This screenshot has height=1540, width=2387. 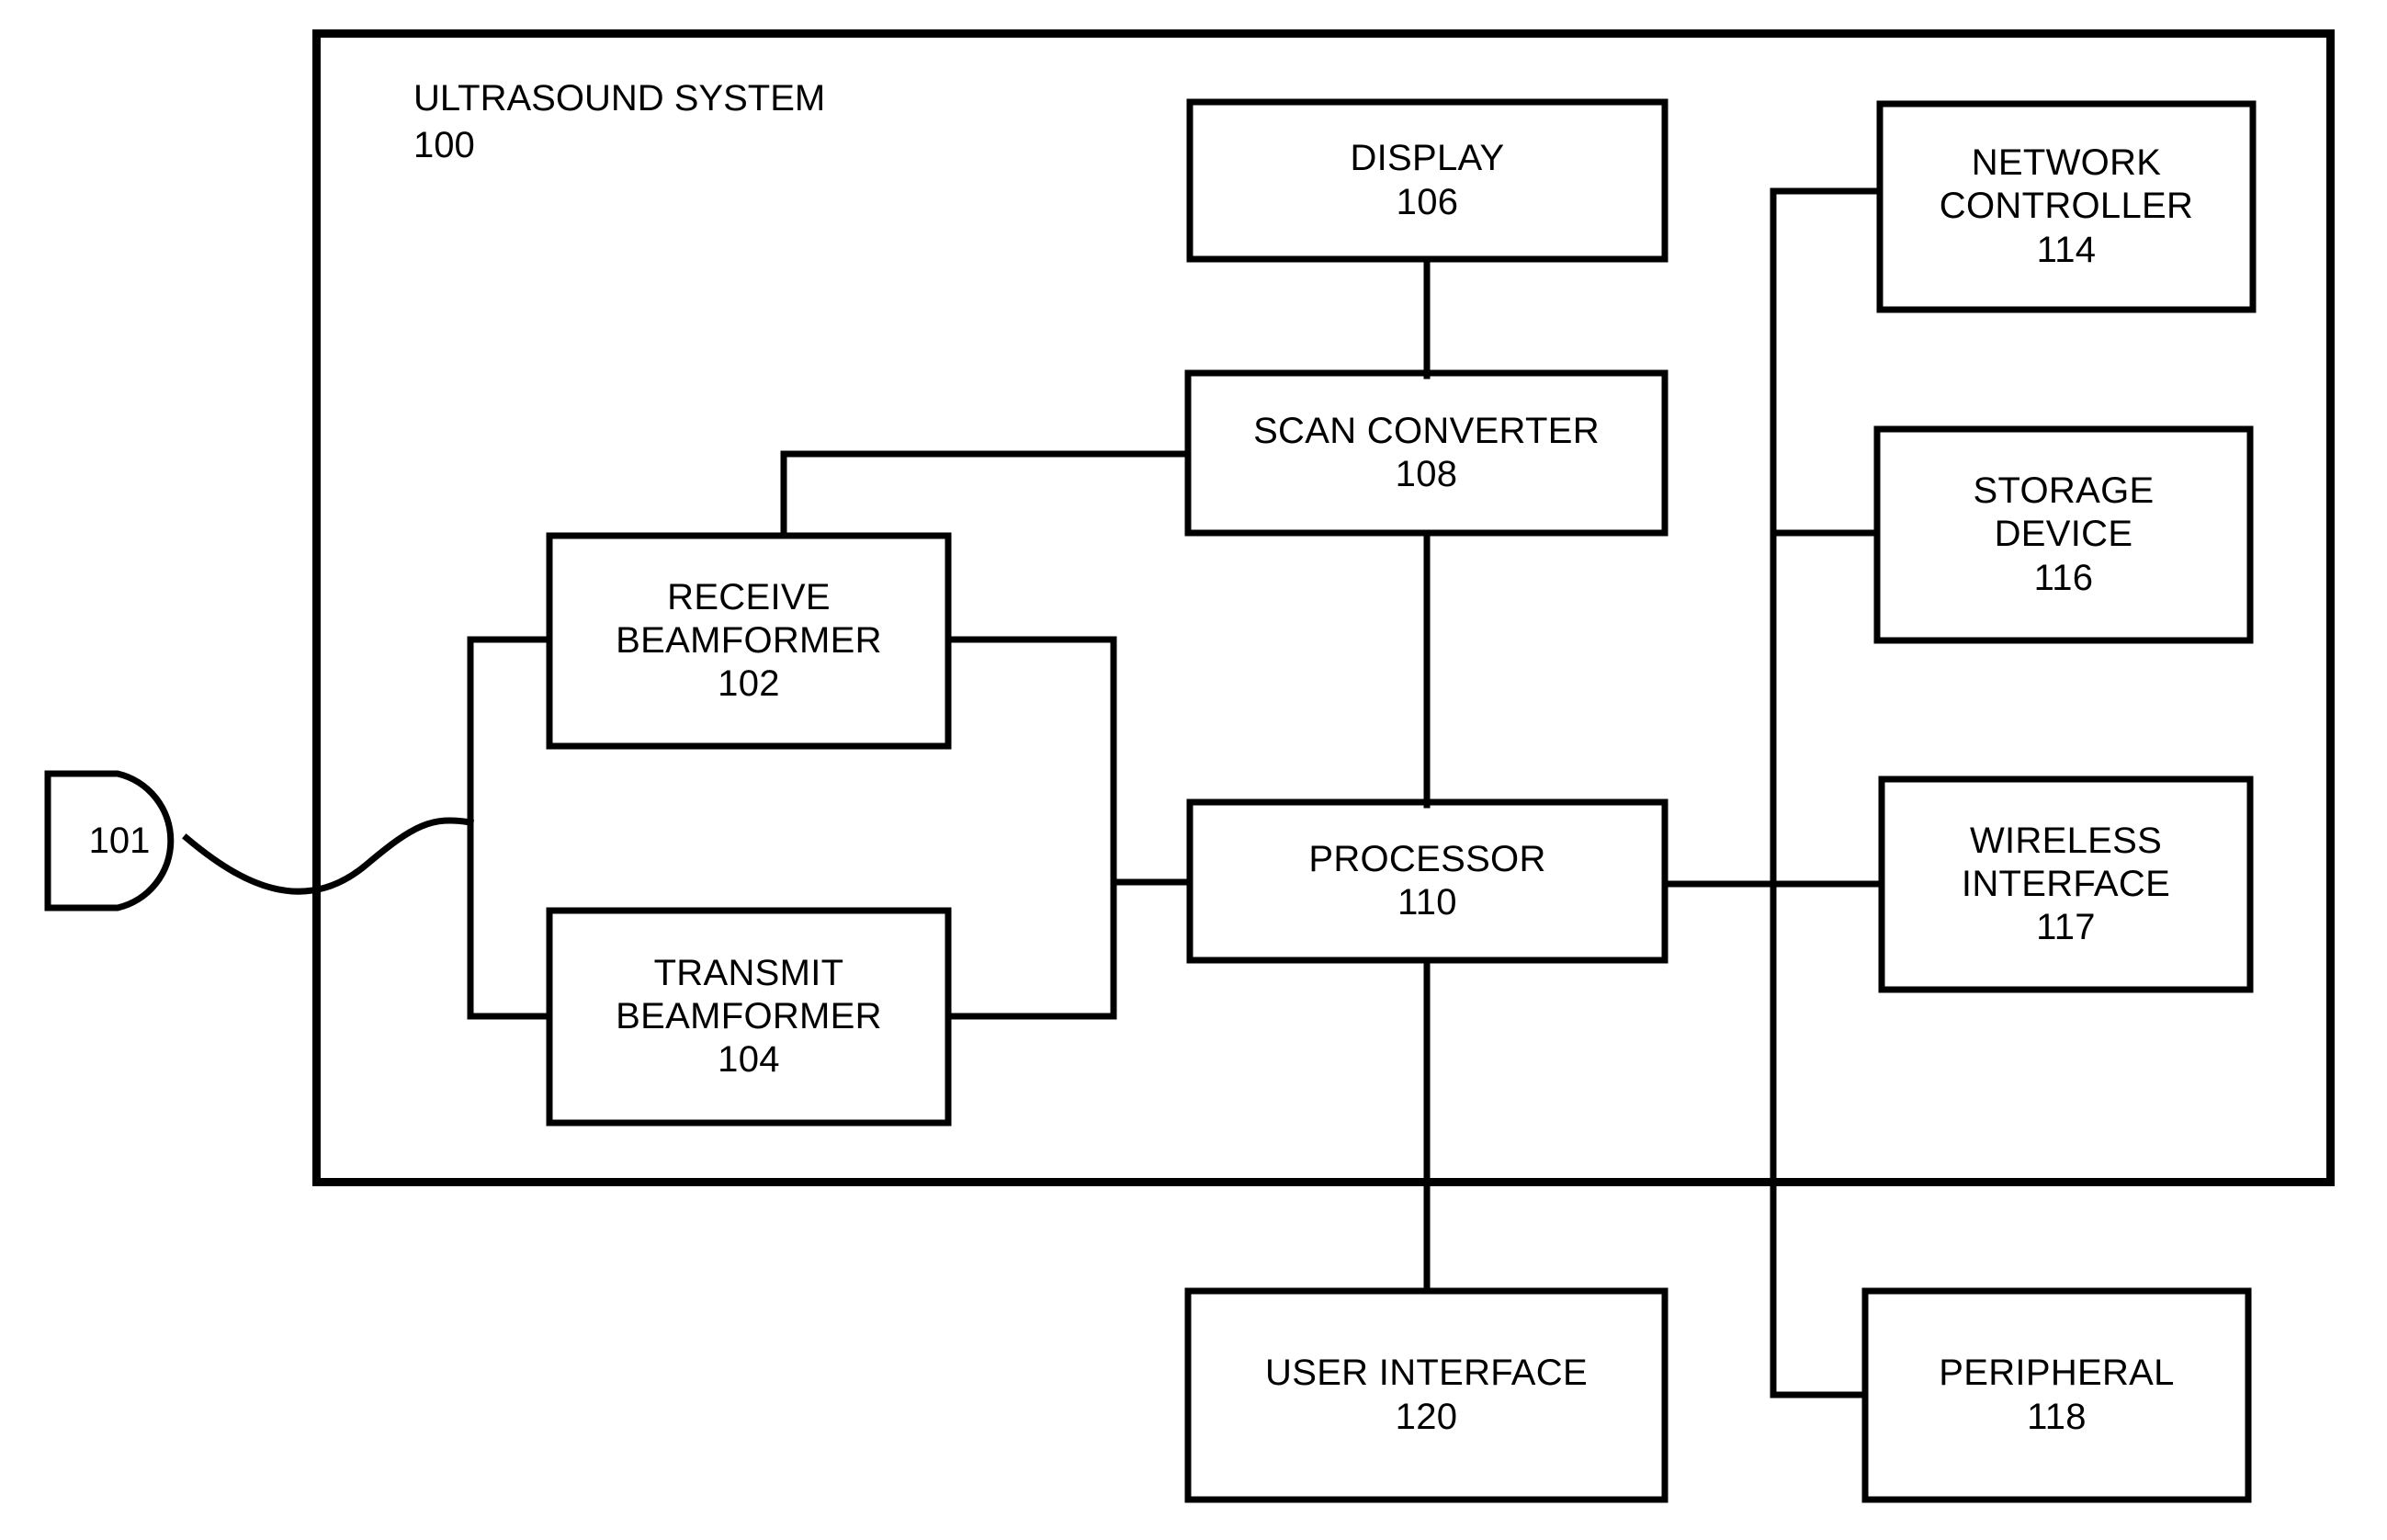 What do you see at coordinates (735, 122) in the screenshot?
I see `system-title-group: ULTRASOUND SYSTEM 100` at bounding box center [735, 122].